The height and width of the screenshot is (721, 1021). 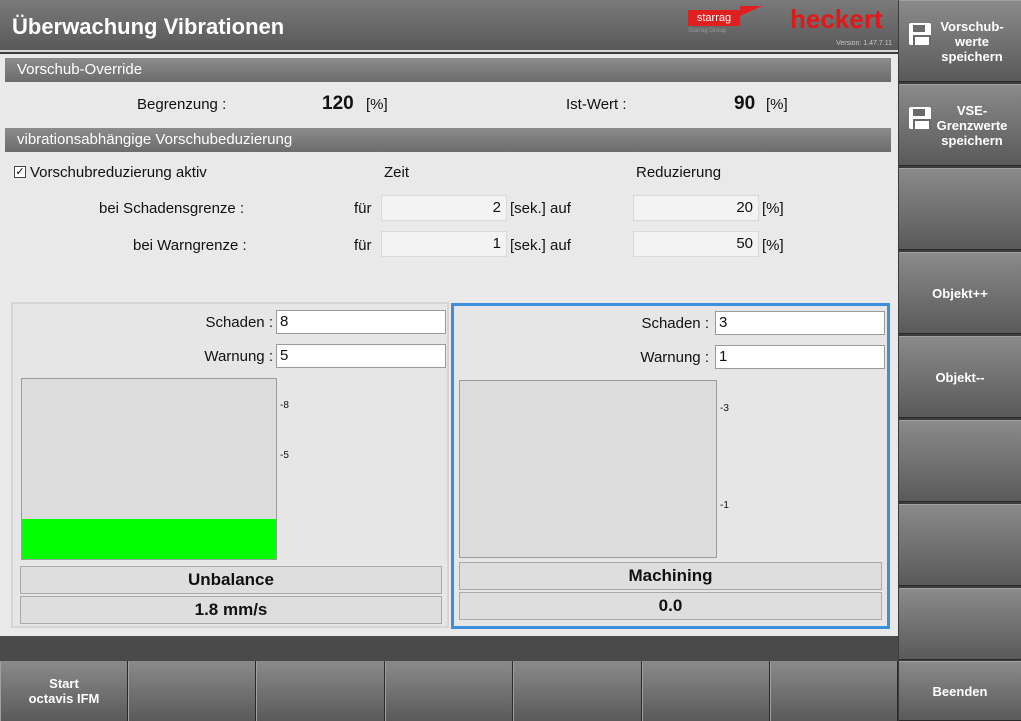 I want to click on exit-button: Beenden, so click(x=960, y=691).